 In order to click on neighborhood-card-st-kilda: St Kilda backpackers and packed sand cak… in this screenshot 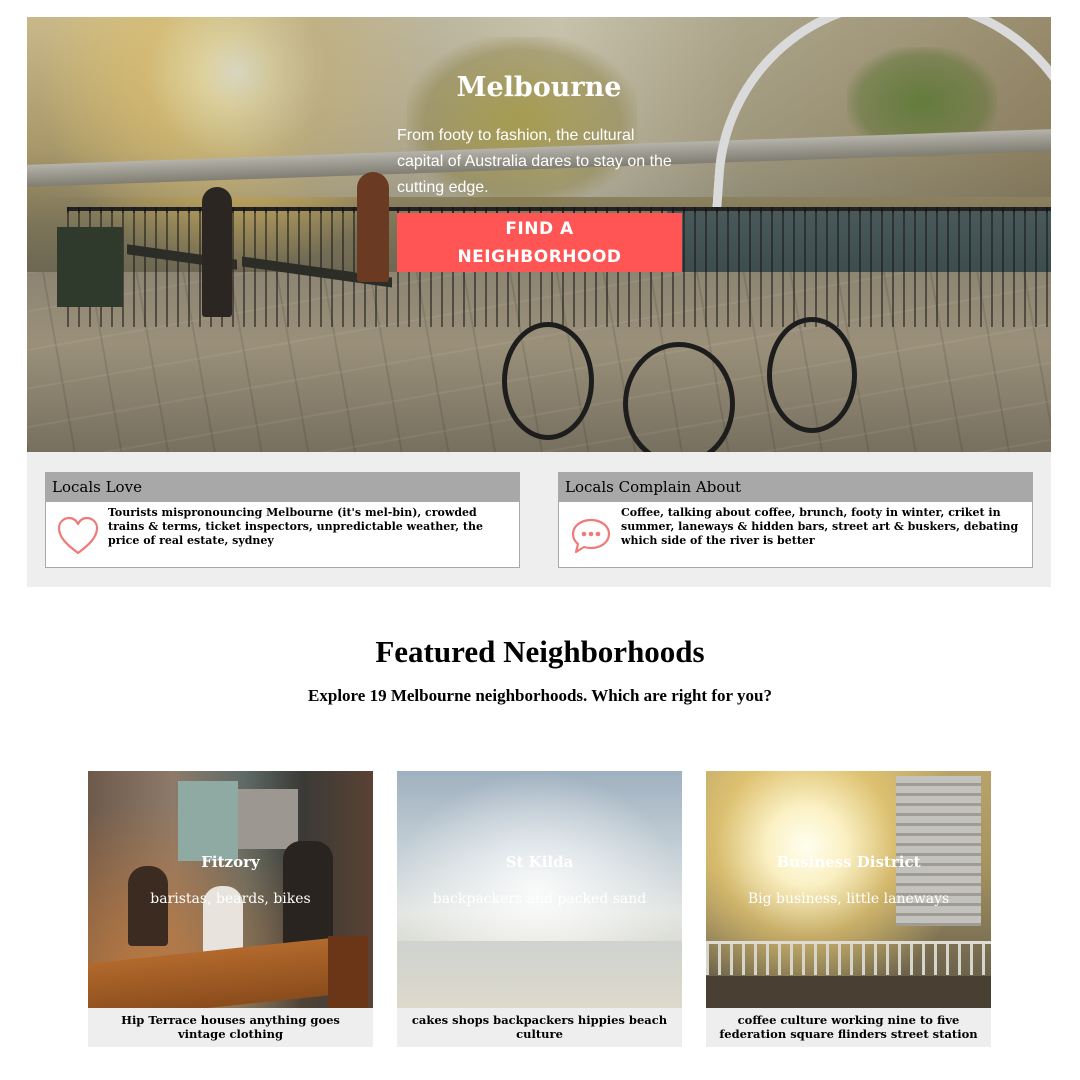, I will do `click(539, 909)`.